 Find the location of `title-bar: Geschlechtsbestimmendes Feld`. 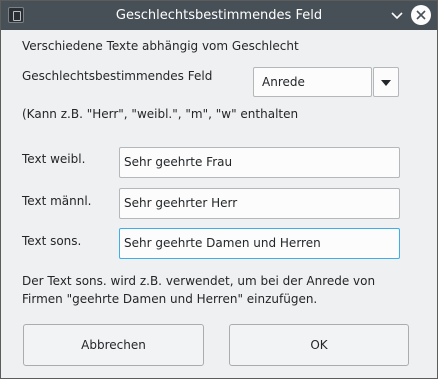

title-bar: Geschlechtsbestimmendes Feld is located at coordinates (219, 15).